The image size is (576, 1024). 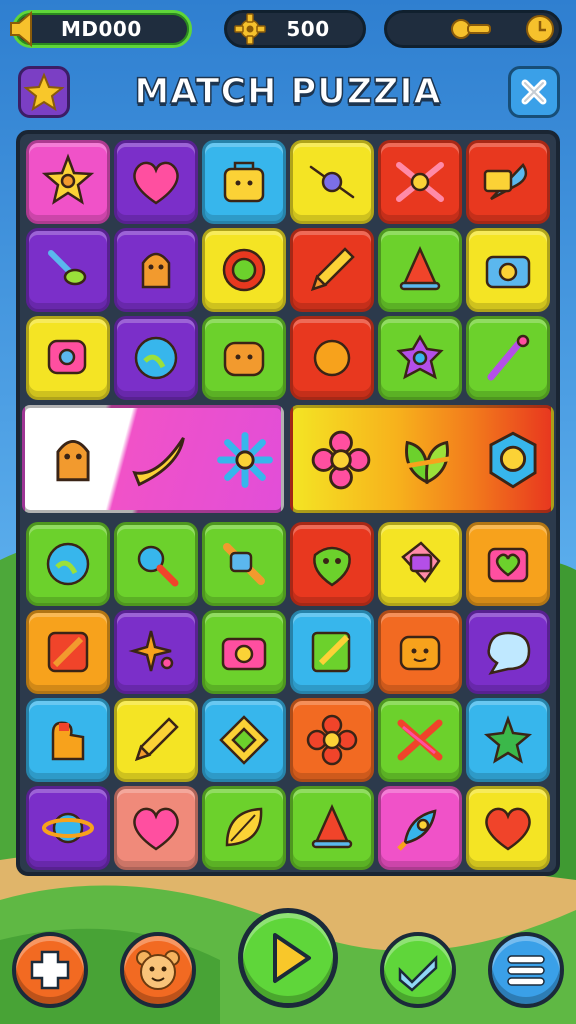 I want to click on diamond-icon, so click(x=244, y=740).